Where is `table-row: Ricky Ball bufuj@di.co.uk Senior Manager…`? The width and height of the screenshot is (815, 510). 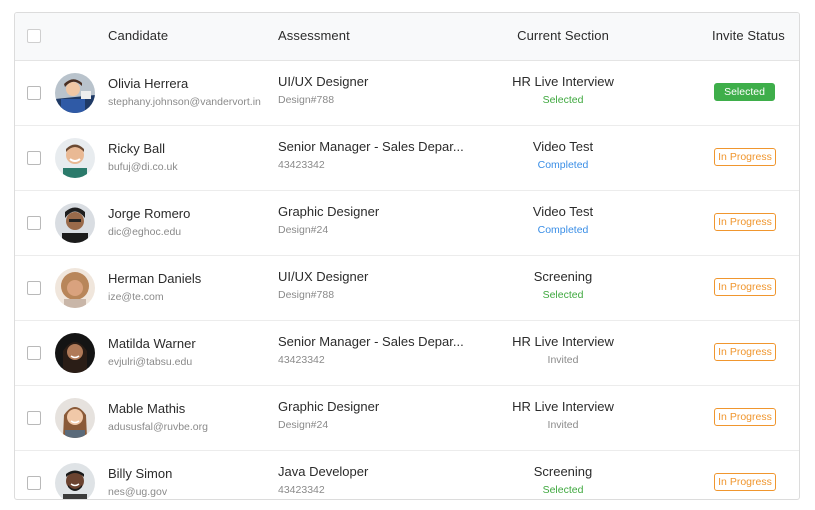 table-row: Ricky Ball bufuj@di.co.uk Senior Manager… is located at coordinates (407, 158).